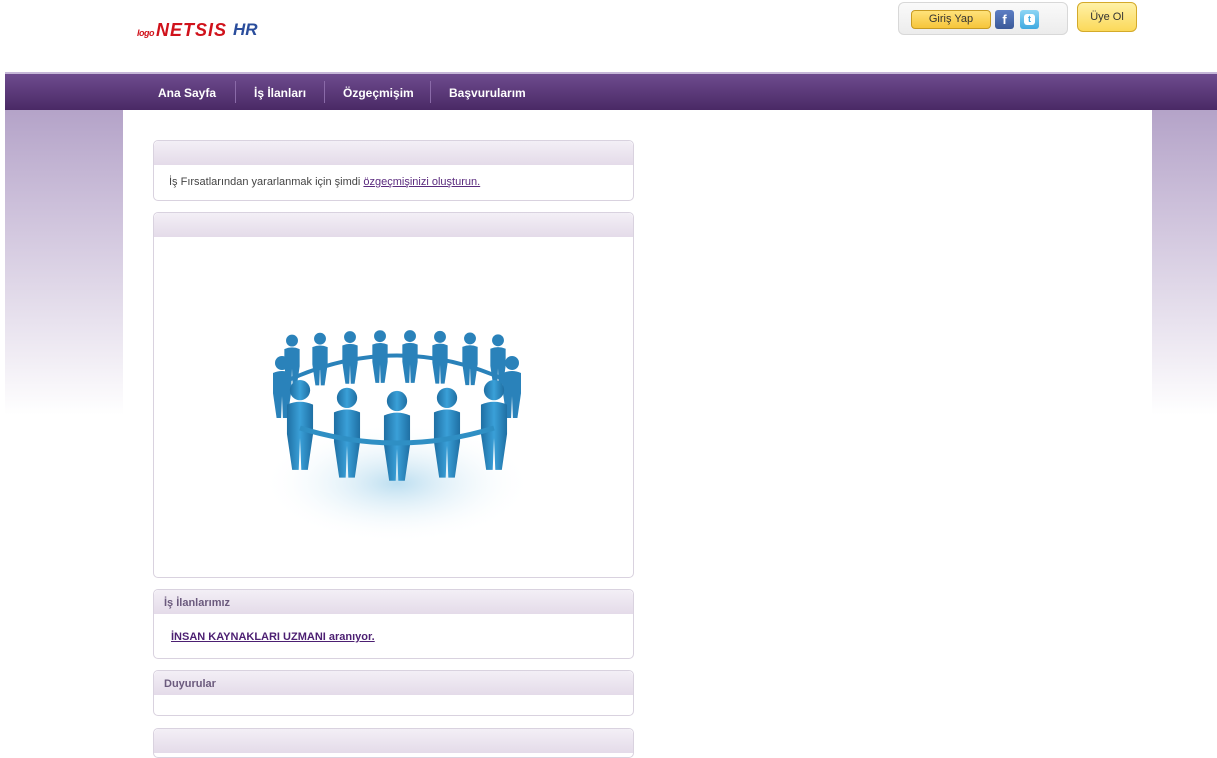  I want to click on twitter-icon: t, so click(1029, 19).